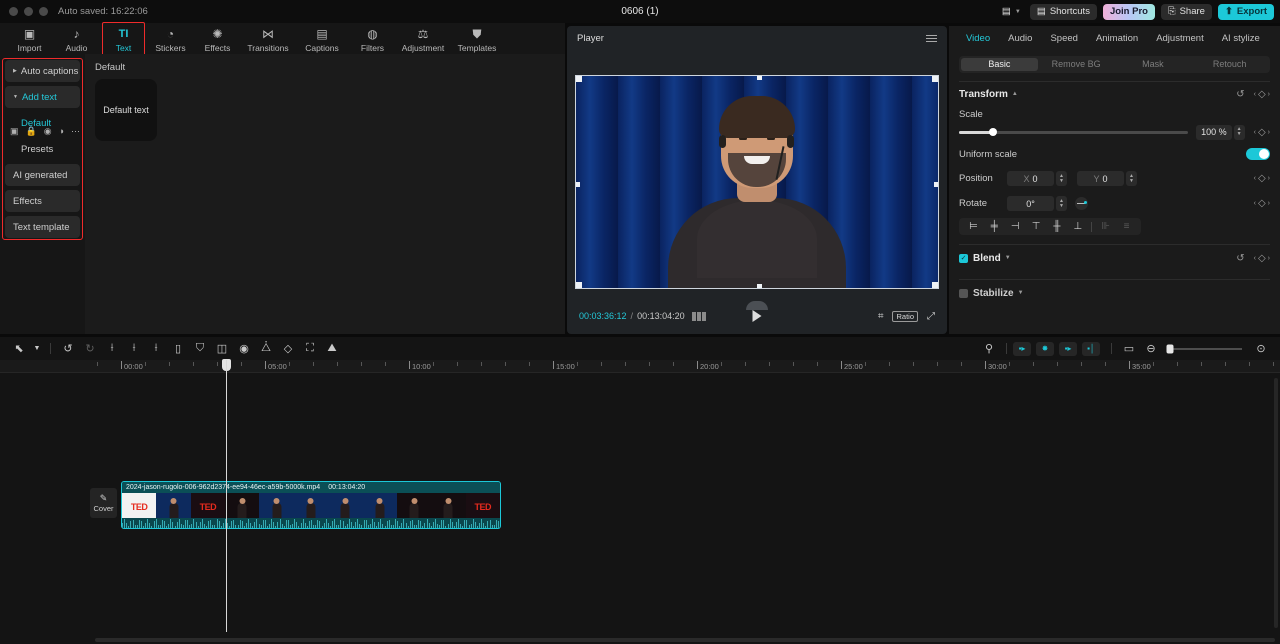  What do you see at coordinates (640, 366) in the screenshot?
I see `timeline-ruler: 00:00 05:00 10:00 15:00 20:00 25:00 30:00 35:00` at bounding box center [640, 366].